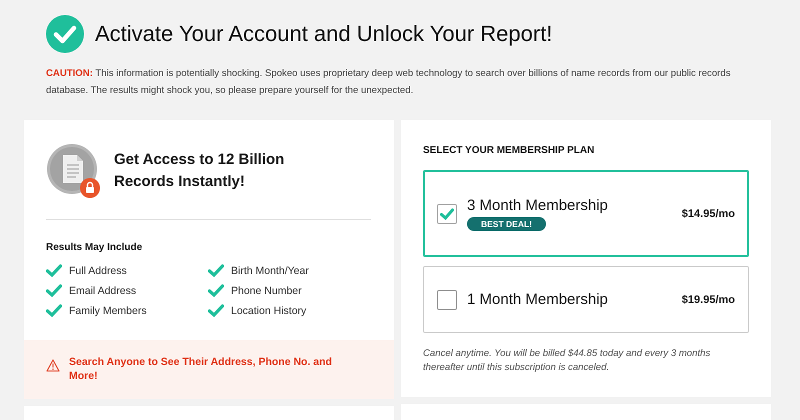 This screenshot has height=420, width=800. Describe the element at coordinates (74, 171) in the screenshot. I see `locked-document-icon` at that location.